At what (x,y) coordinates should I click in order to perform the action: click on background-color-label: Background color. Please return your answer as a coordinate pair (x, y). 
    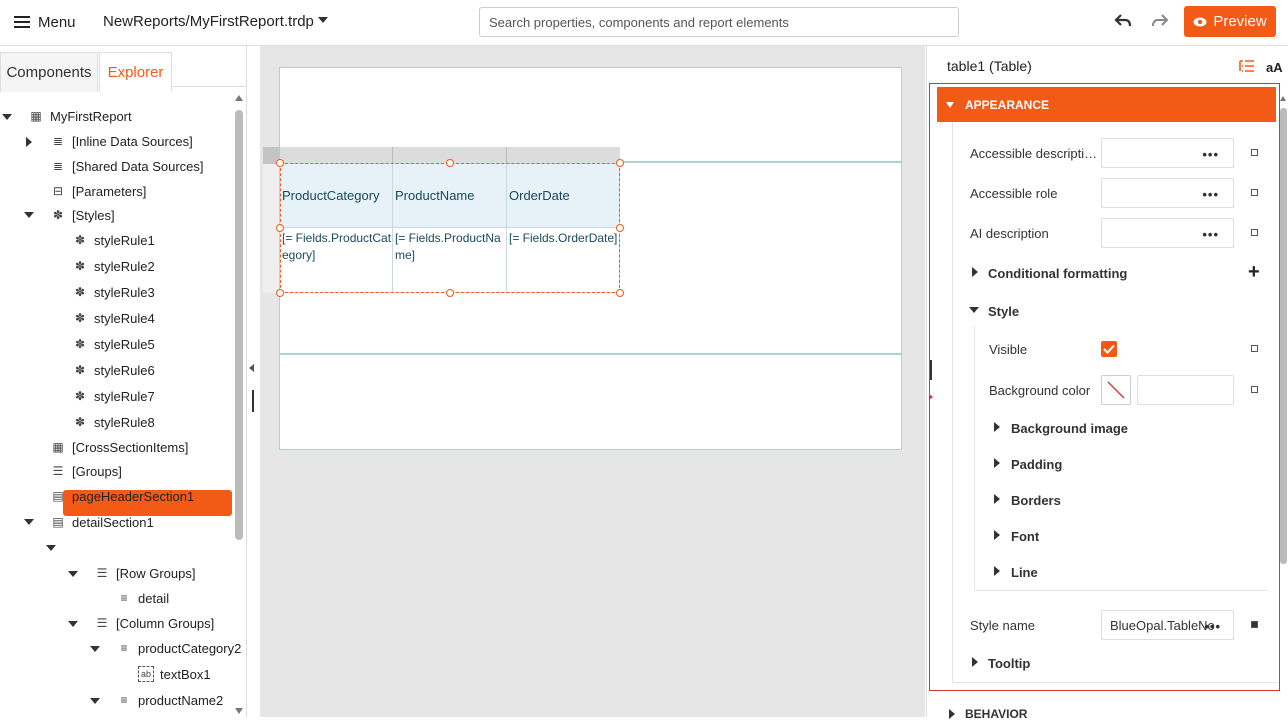
    Looking at the image, I should click on (1040, 390).